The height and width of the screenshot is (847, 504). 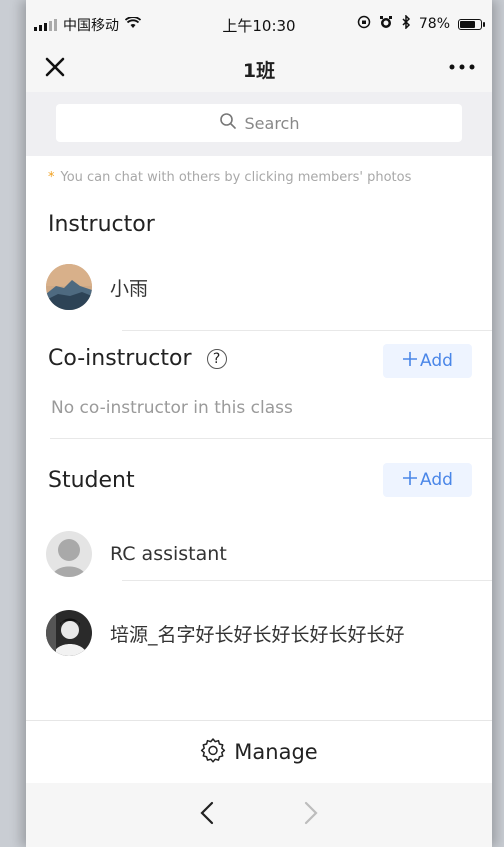 I want to click on student-avatar-photo, so click(x=69, y=633).